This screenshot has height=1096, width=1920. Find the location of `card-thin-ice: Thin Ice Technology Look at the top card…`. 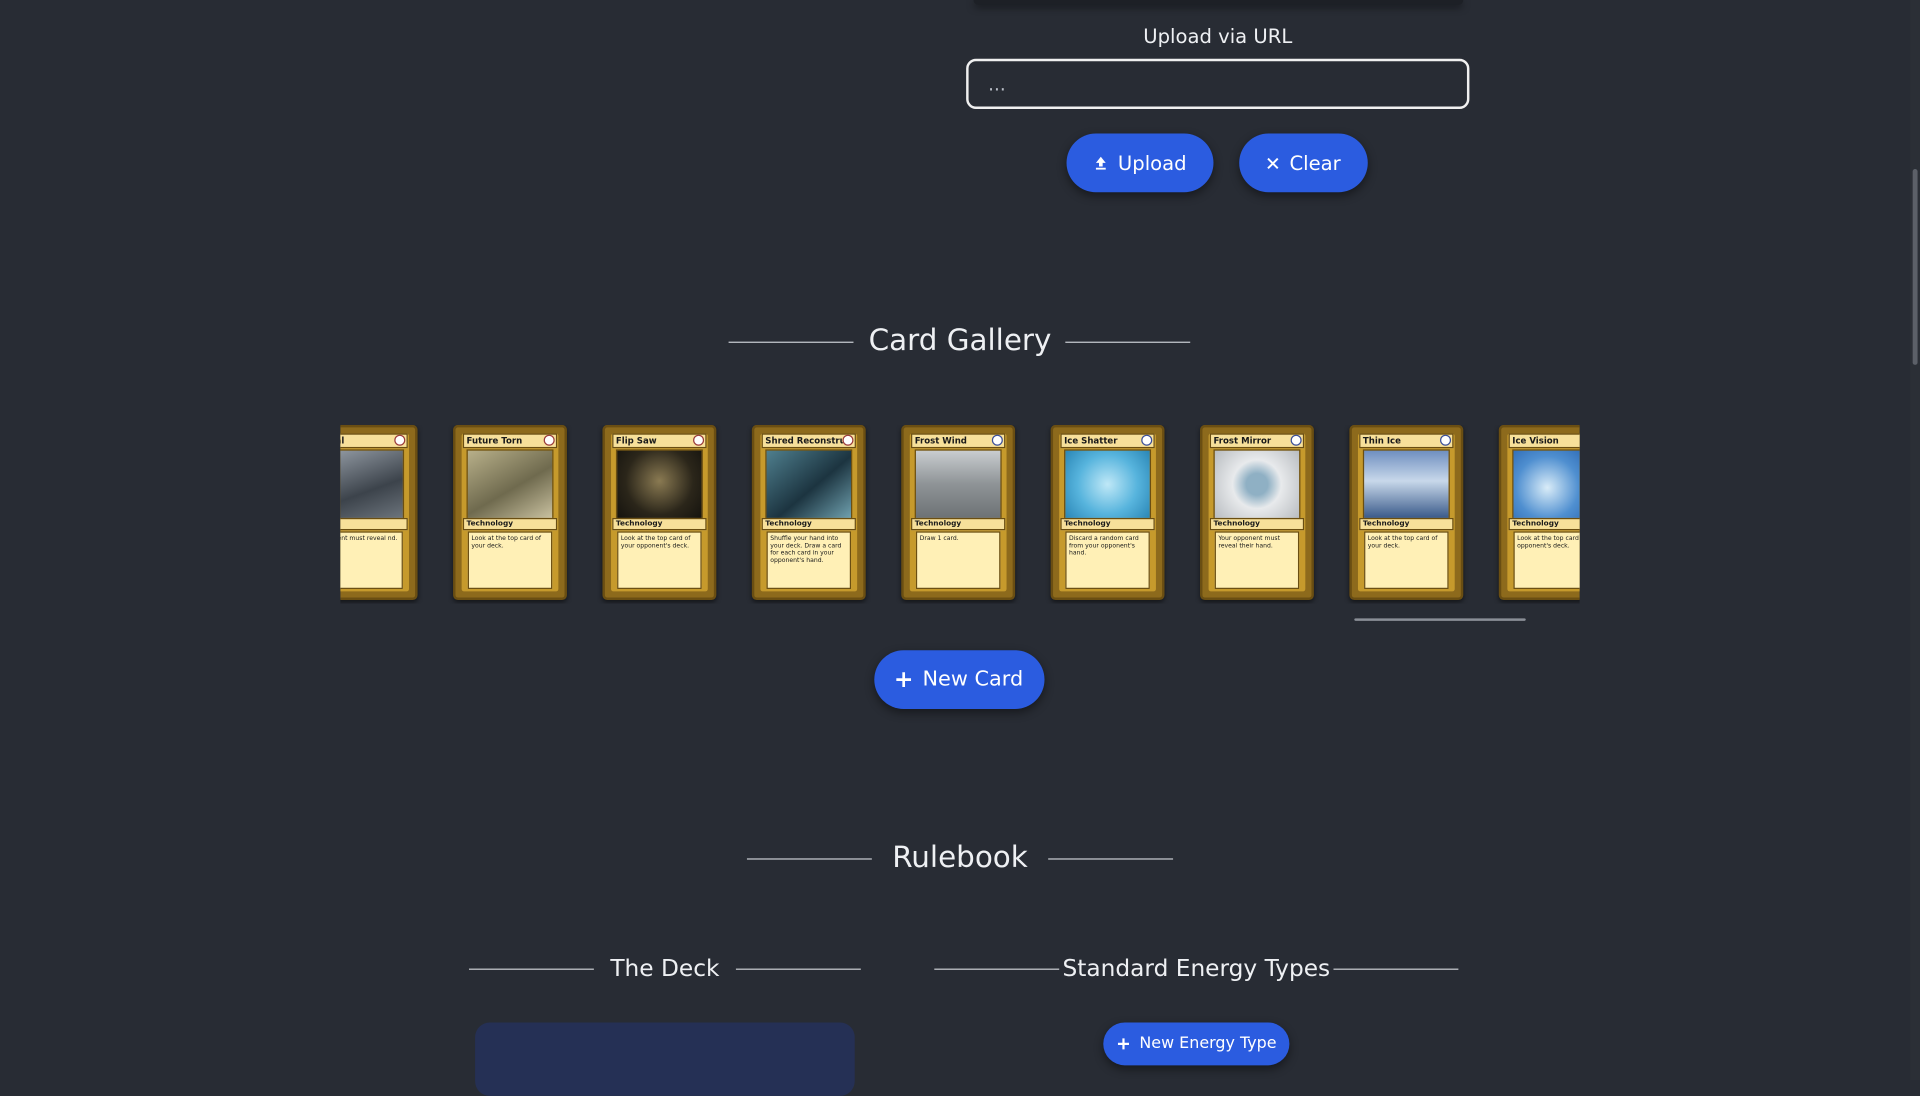

card-thin-ice: Thin Ice Technology Look at the top card… is located at coordinates (1406, 512).